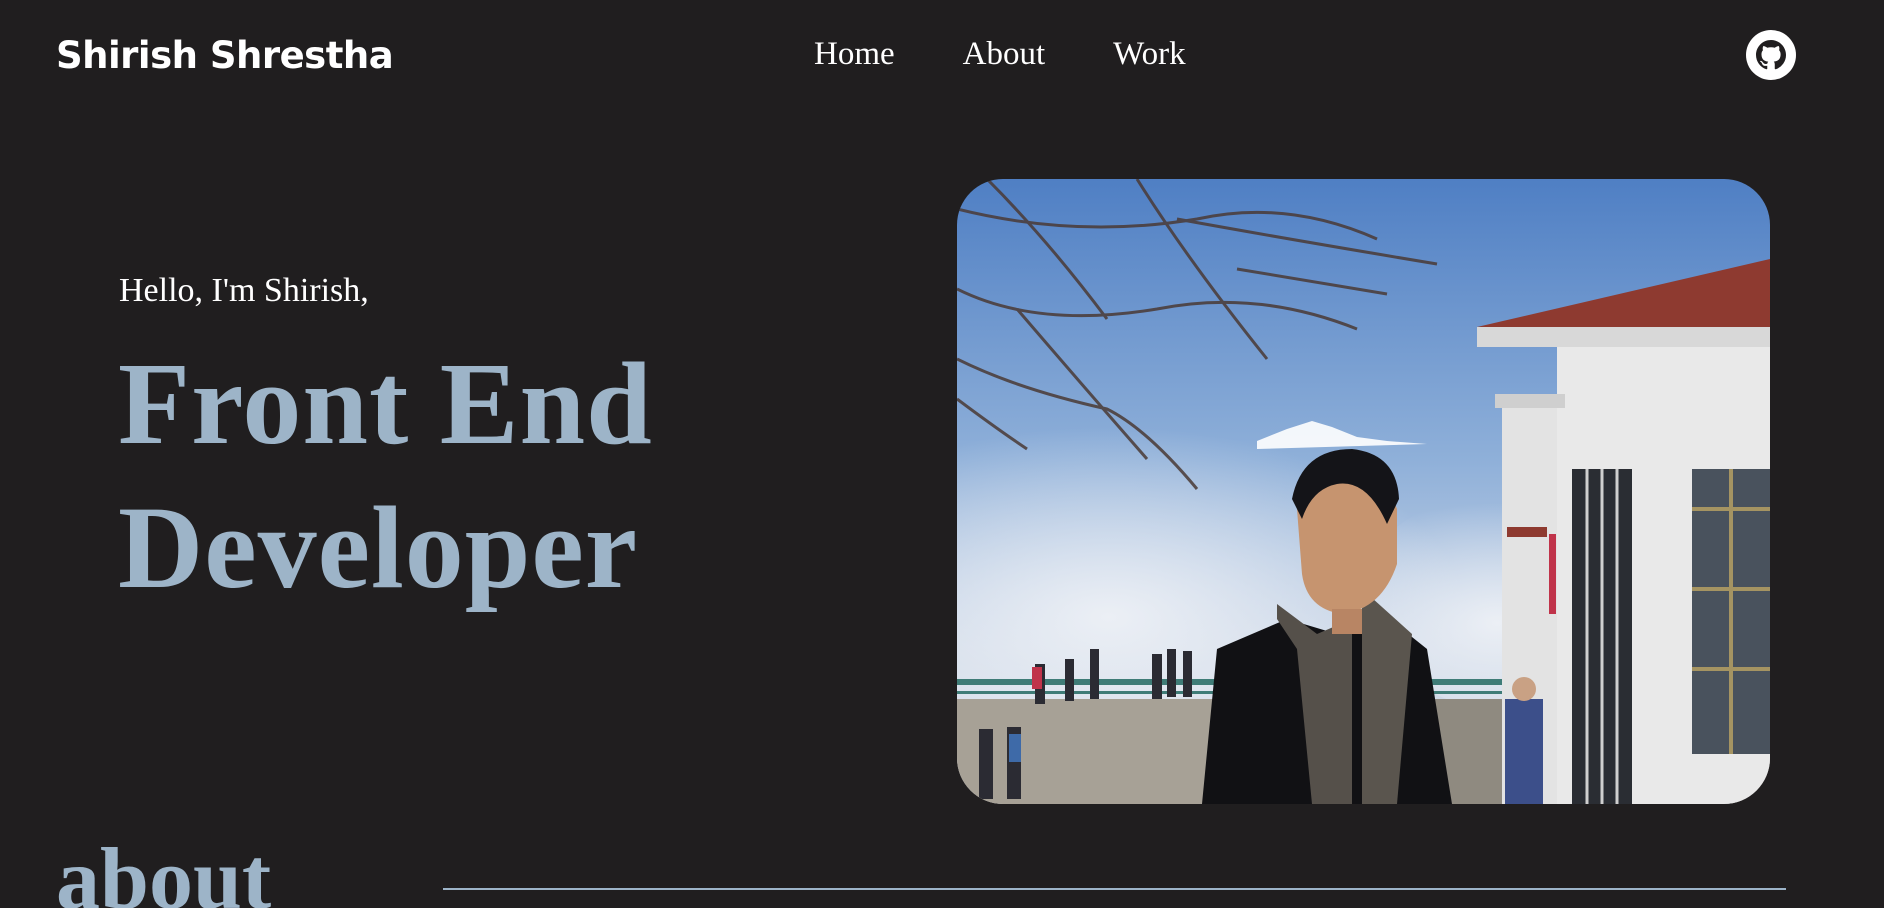 The height and width of the screenshot is (908, 1884). Describe the element at coordinates (1114, 889) in the screenshot. I see `about-divider` at that location.